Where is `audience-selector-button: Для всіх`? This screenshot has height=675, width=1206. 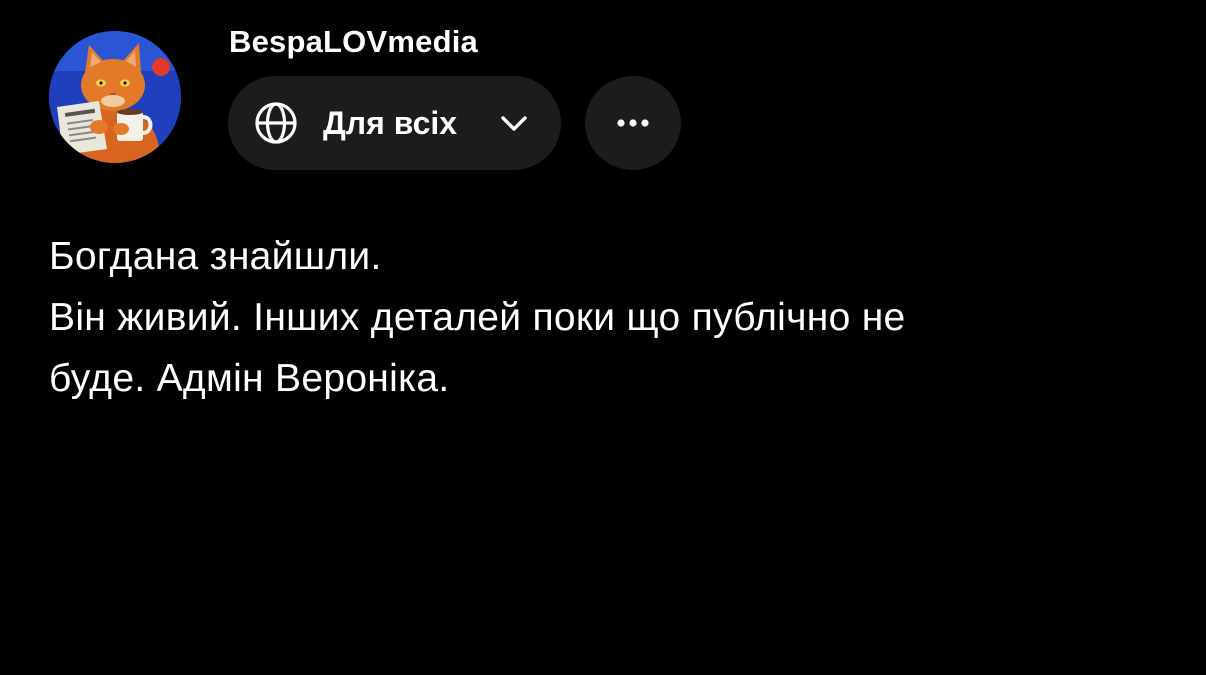
audience-selector-button: Для всіх is located at coordinates (394, 123).